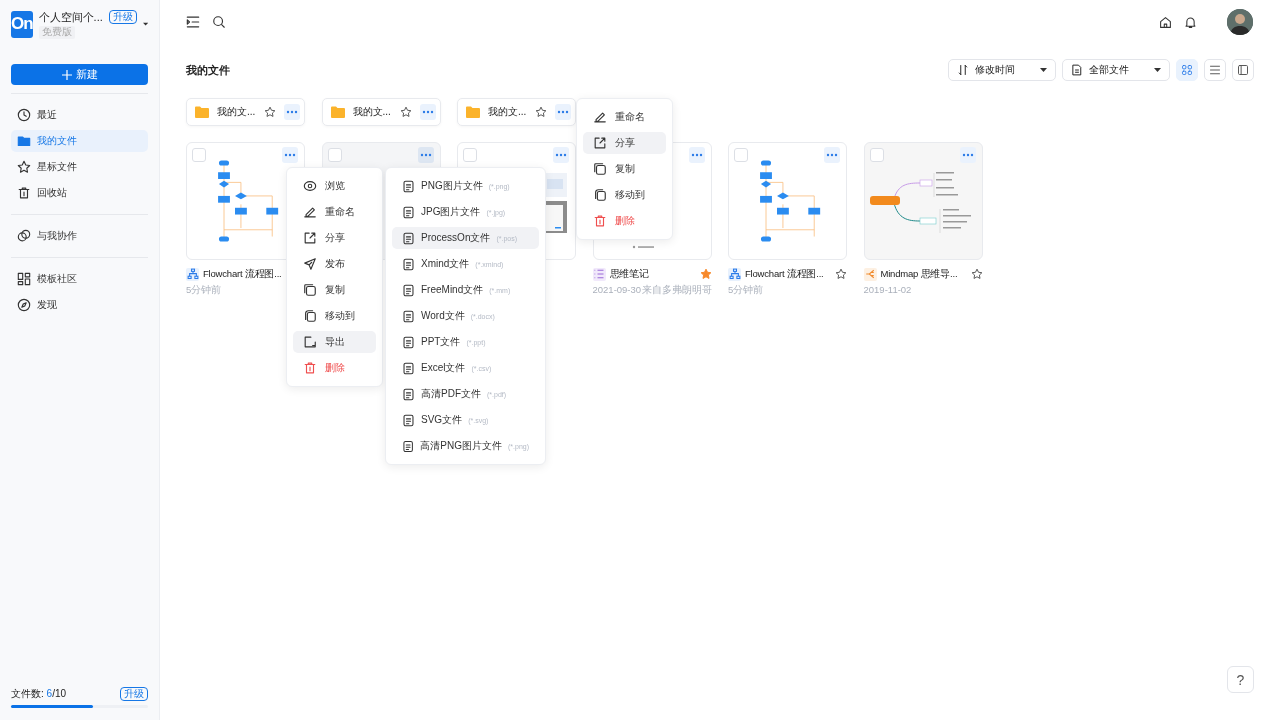 This screenshot has height=720, width=1280. I want to click on page-title: 我的文件, so click(208, 70).